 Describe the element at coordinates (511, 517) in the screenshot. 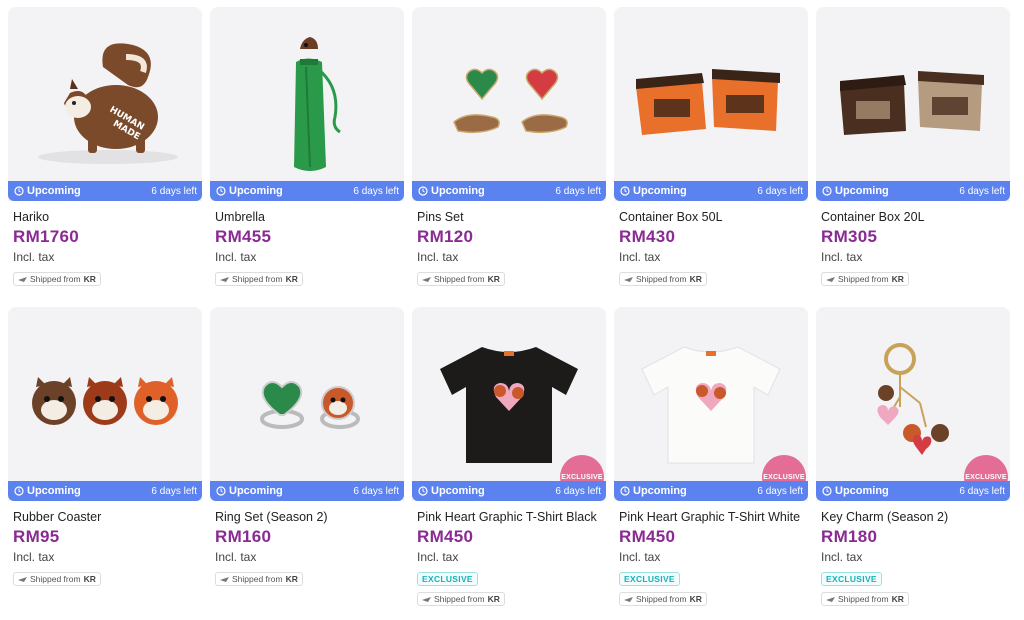

I see `product-name: Pink Heart Graphic T-Shirt Black` at that location.